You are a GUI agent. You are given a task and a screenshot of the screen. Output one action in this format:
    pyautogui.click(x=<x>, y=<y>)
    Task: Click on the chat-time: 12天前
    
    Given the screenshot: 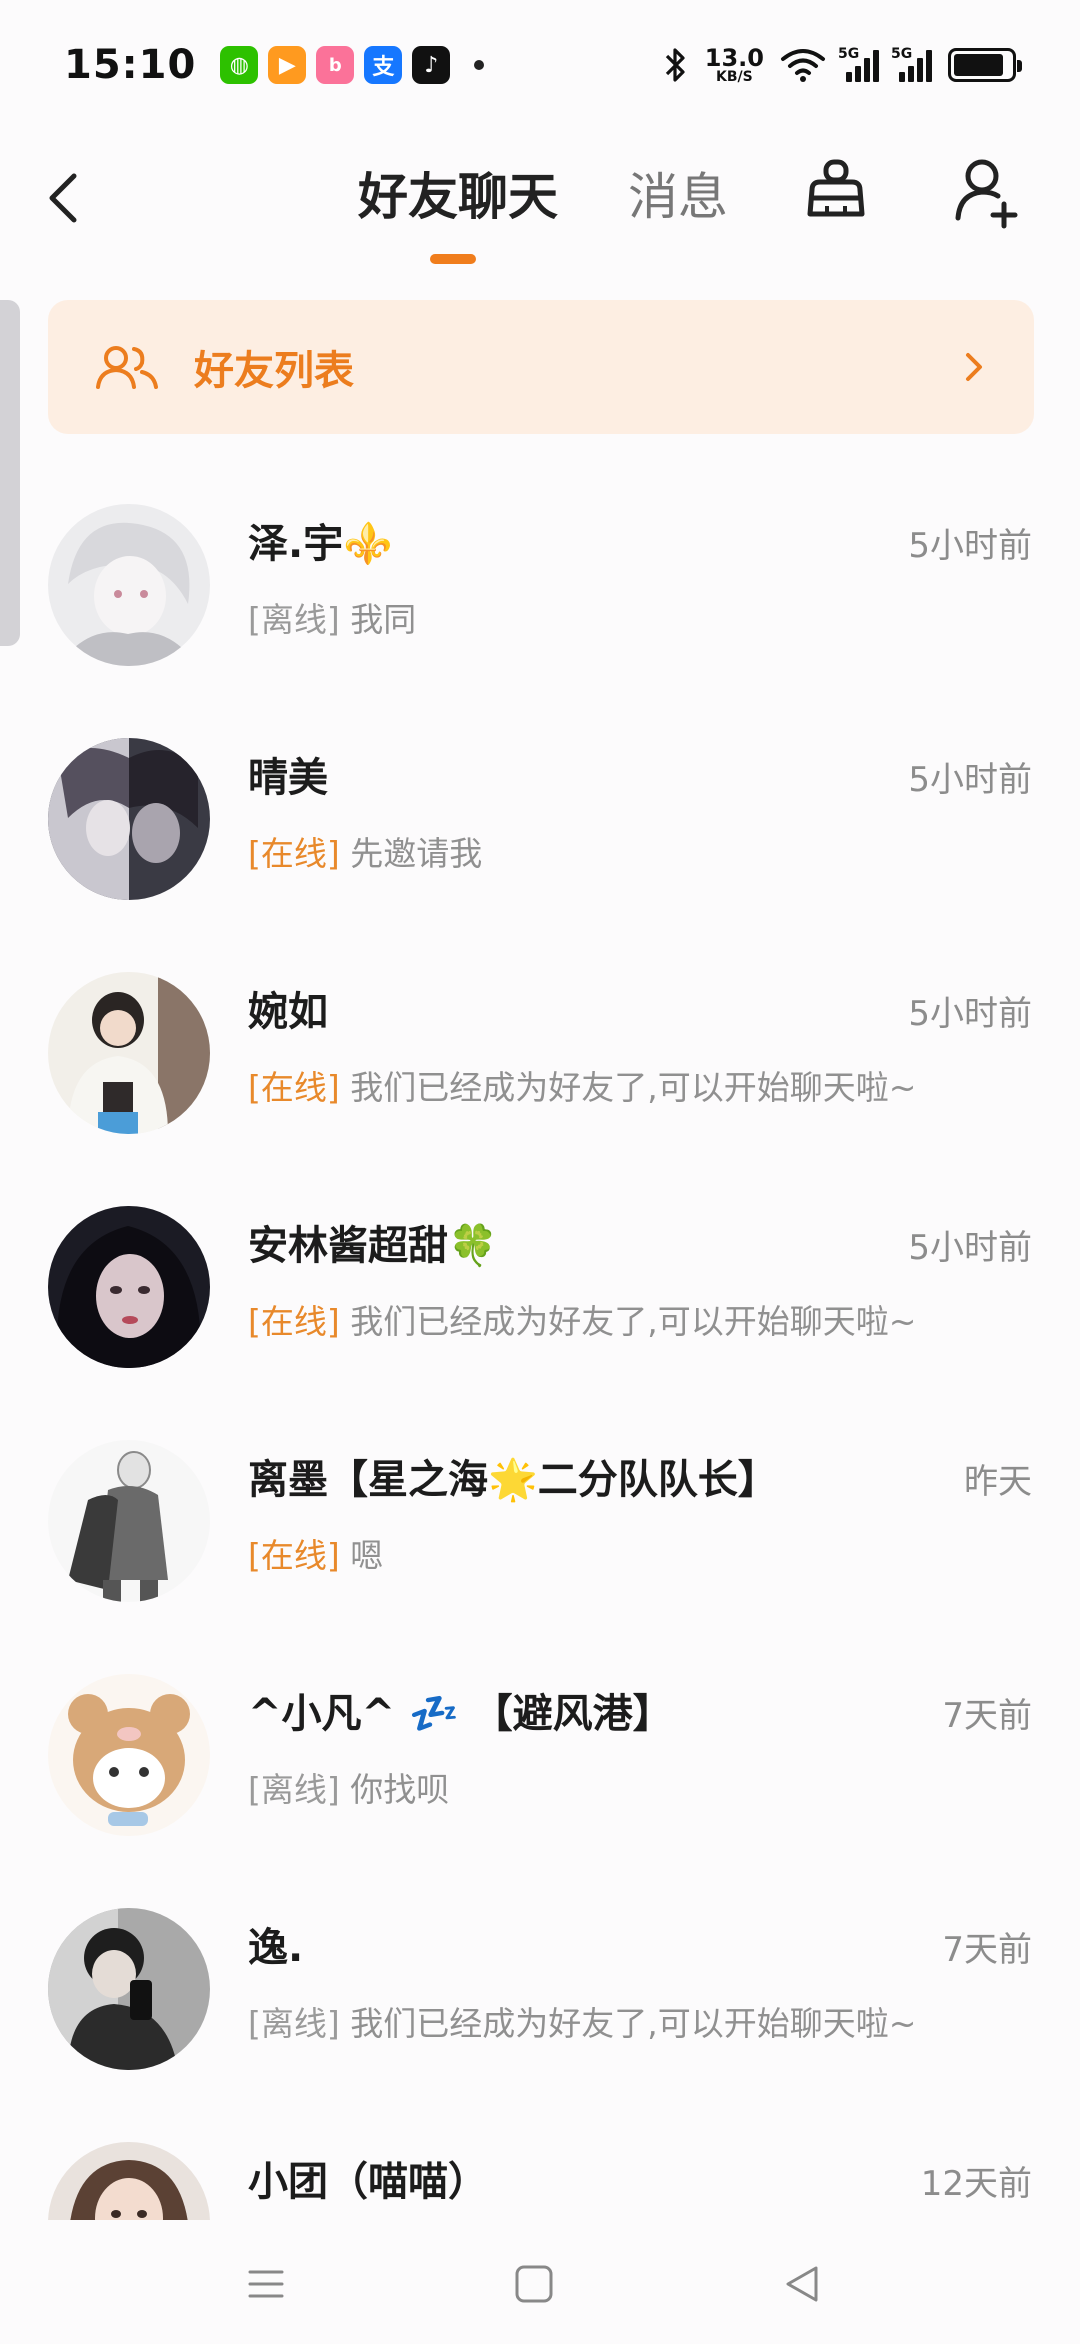 What is the action you would take?
    pyautogui.click(x=976, y=2184)
    